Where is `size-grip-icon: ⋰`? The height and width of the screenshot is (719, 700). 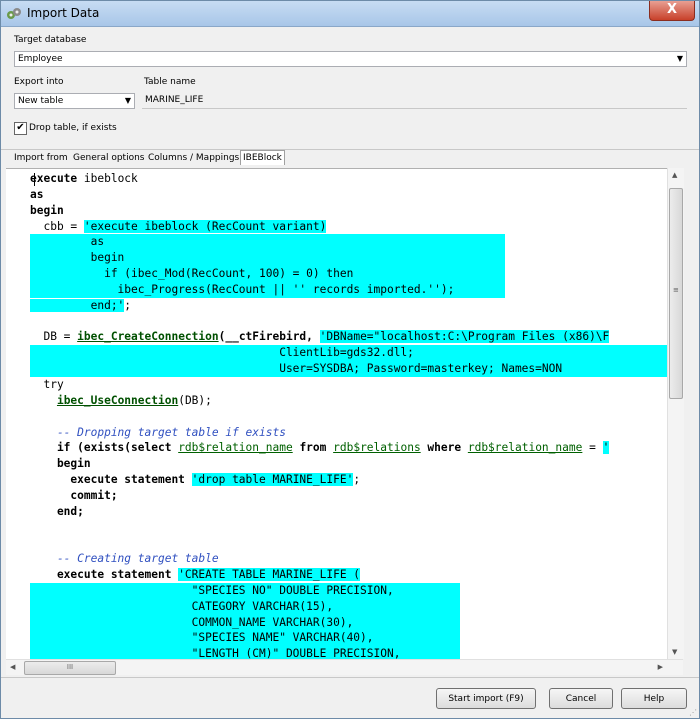
size-grip-icon: ⋰ is located at coordinates (693, 712).